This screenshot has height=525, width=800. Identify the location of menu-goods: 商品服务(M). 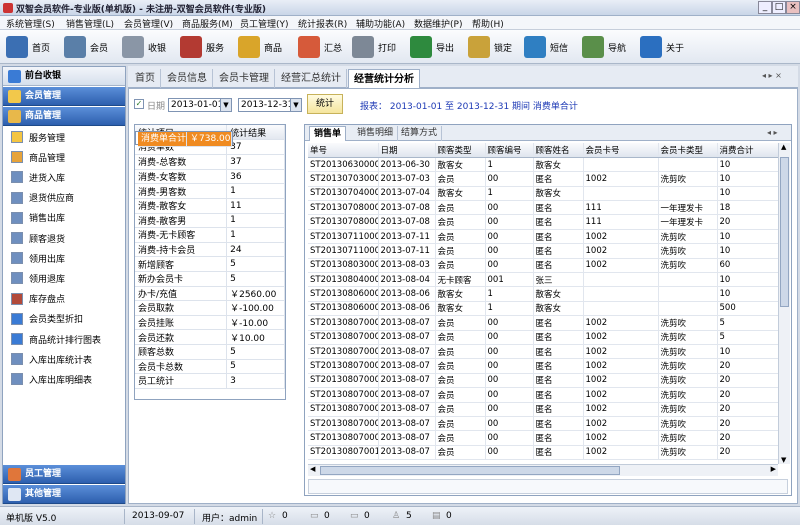
(207, 23).